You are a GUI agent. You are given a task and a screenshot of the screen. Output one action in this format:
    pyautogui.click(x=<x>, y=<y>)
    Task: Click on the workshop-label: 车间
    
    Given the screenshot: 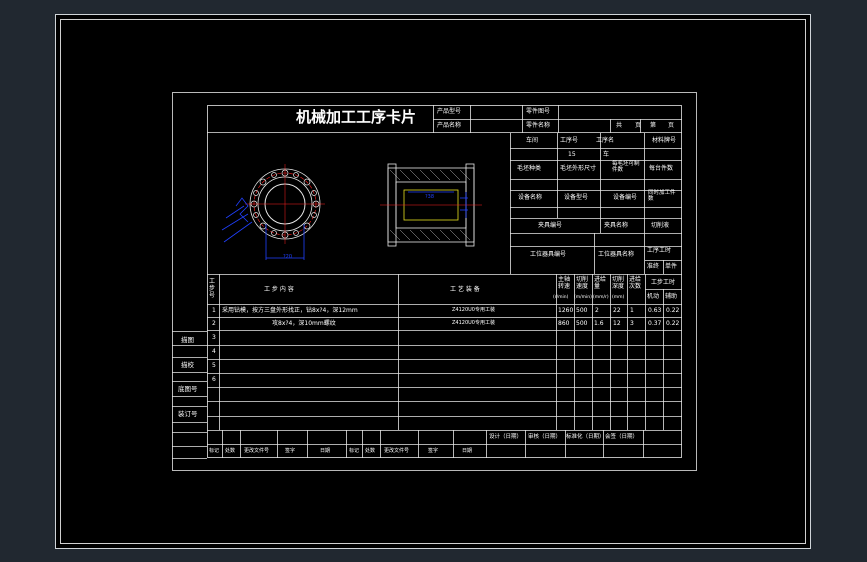 What is the action you would take?
    pyautogui.click(x=532, y=140)
    